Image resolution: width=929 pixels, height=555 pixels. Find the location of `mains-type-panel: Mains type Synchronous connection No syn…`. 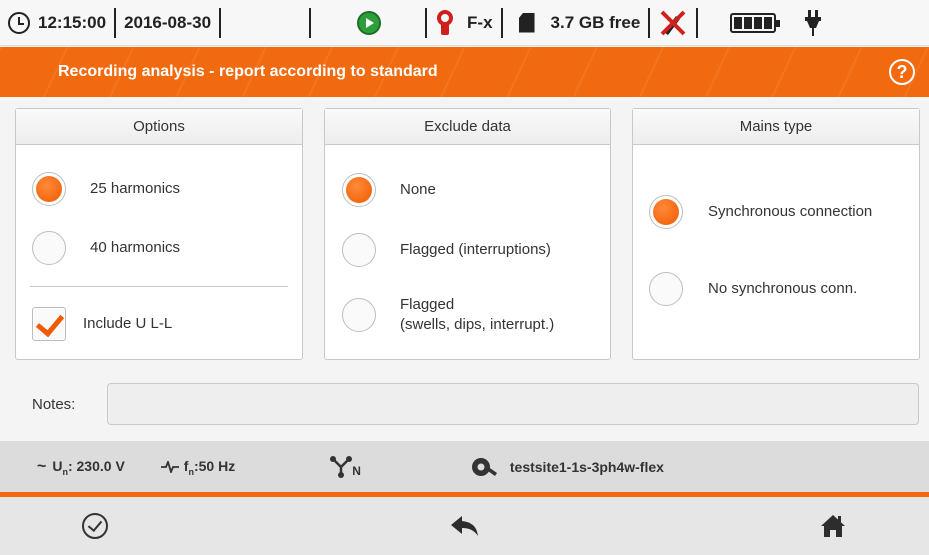

mains-type-panel: Mains type Synchronous connection No syn… is located at coordinates (776, 234).